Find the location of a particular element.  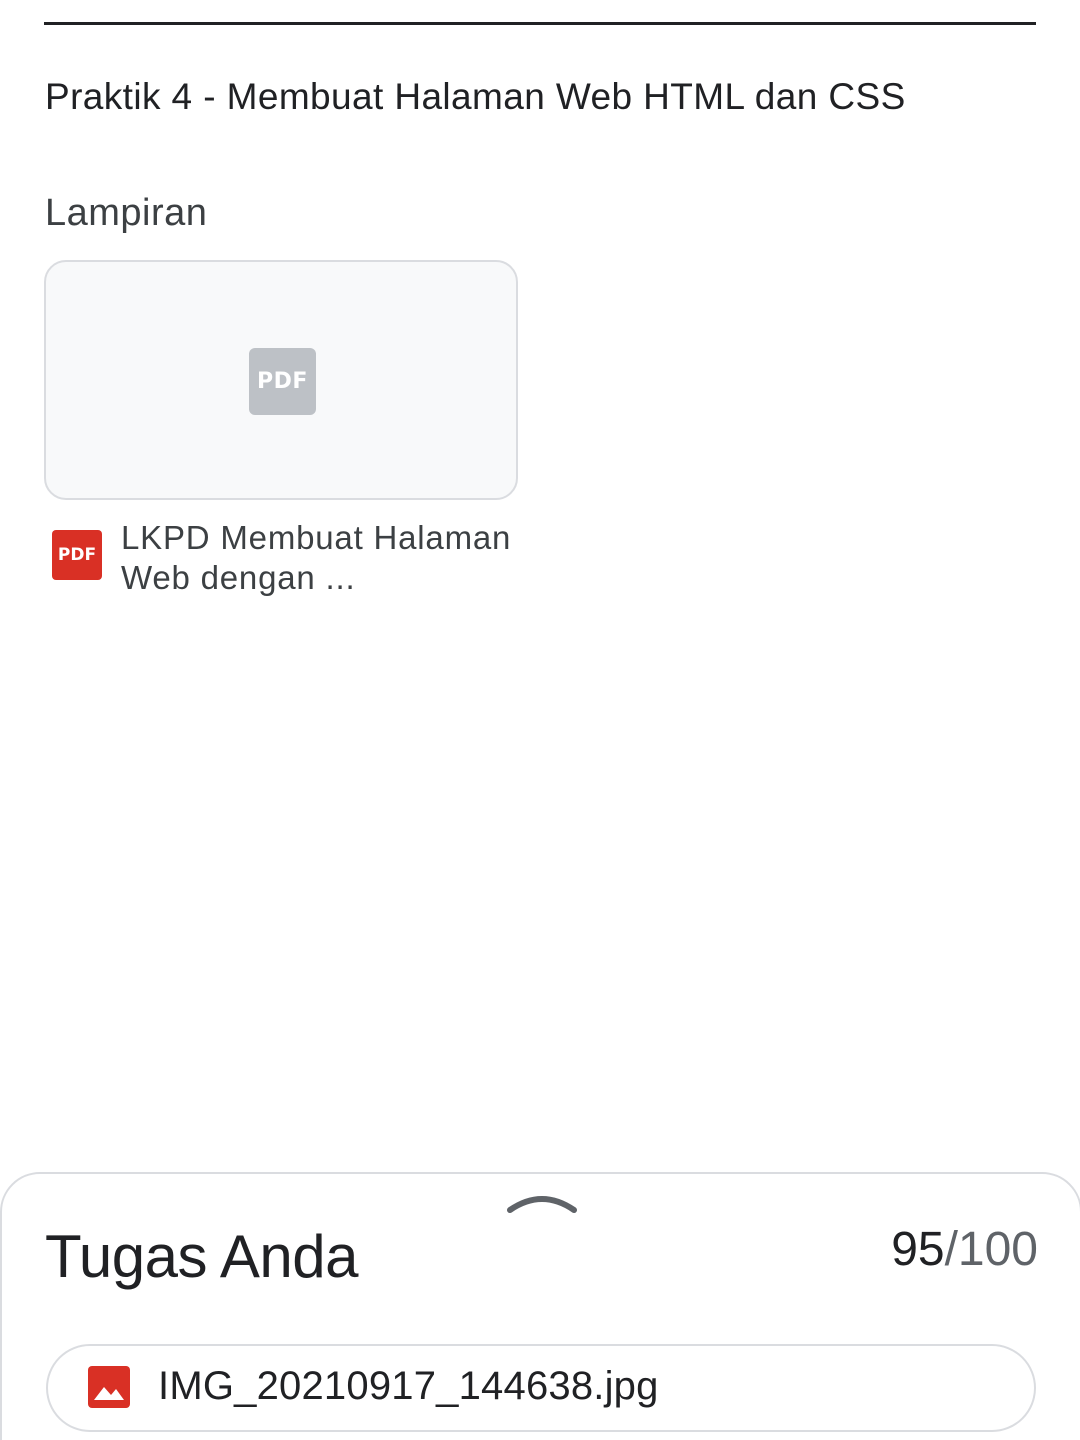

grade-max: /100 is located at coordinates (991, 1249).